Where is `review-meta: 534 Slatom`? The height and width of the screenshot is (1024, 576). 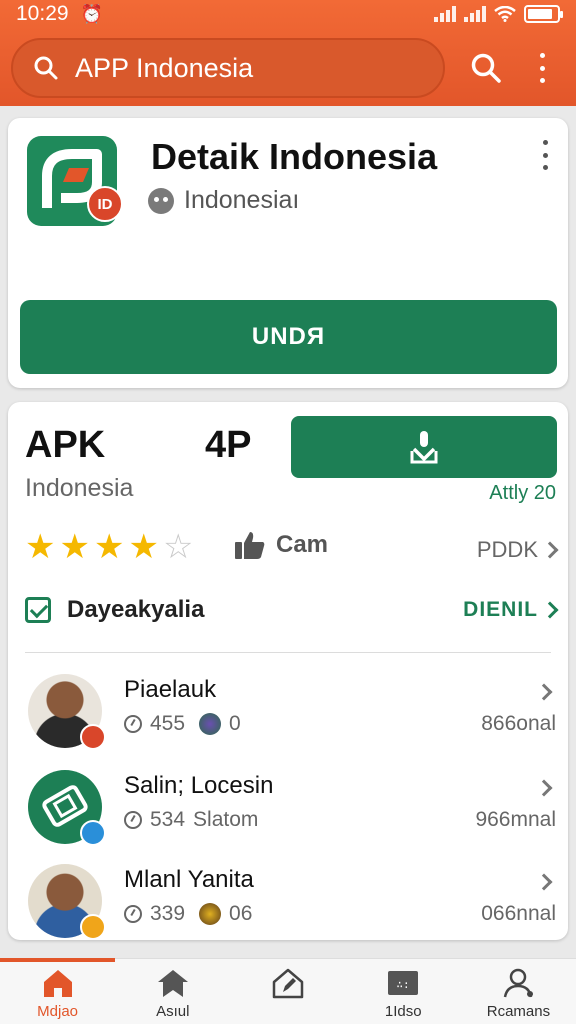
review-meta: 534 Slatom is located at coordinates (191, 820).